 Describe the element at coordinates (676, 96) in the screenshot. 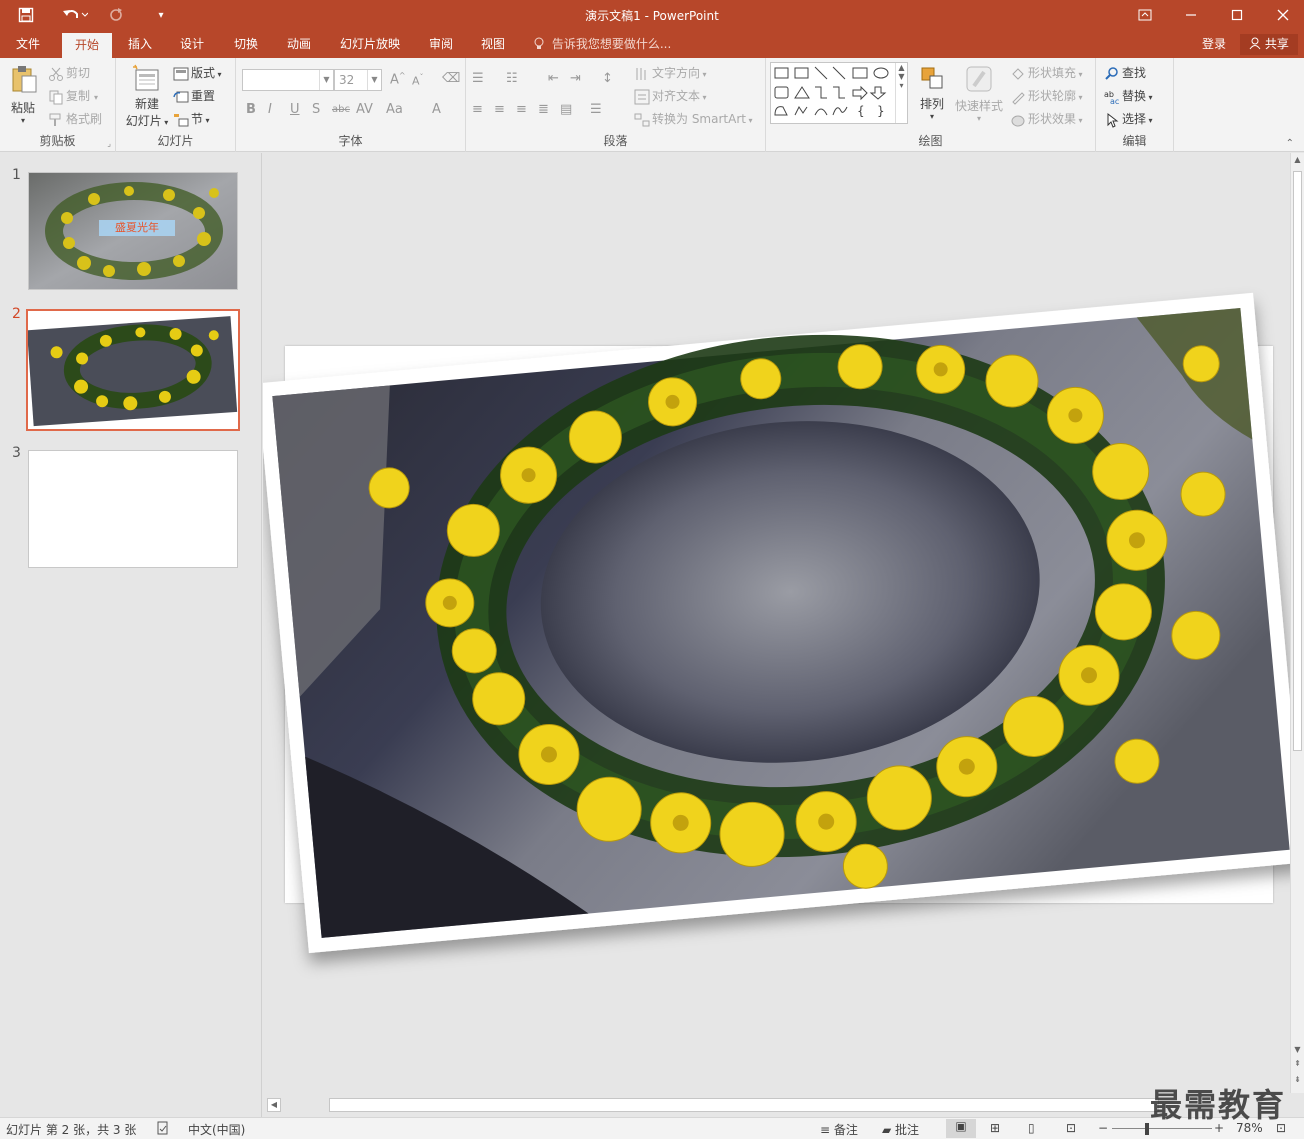

I see `align-text-label: 对齐文本` at that location.